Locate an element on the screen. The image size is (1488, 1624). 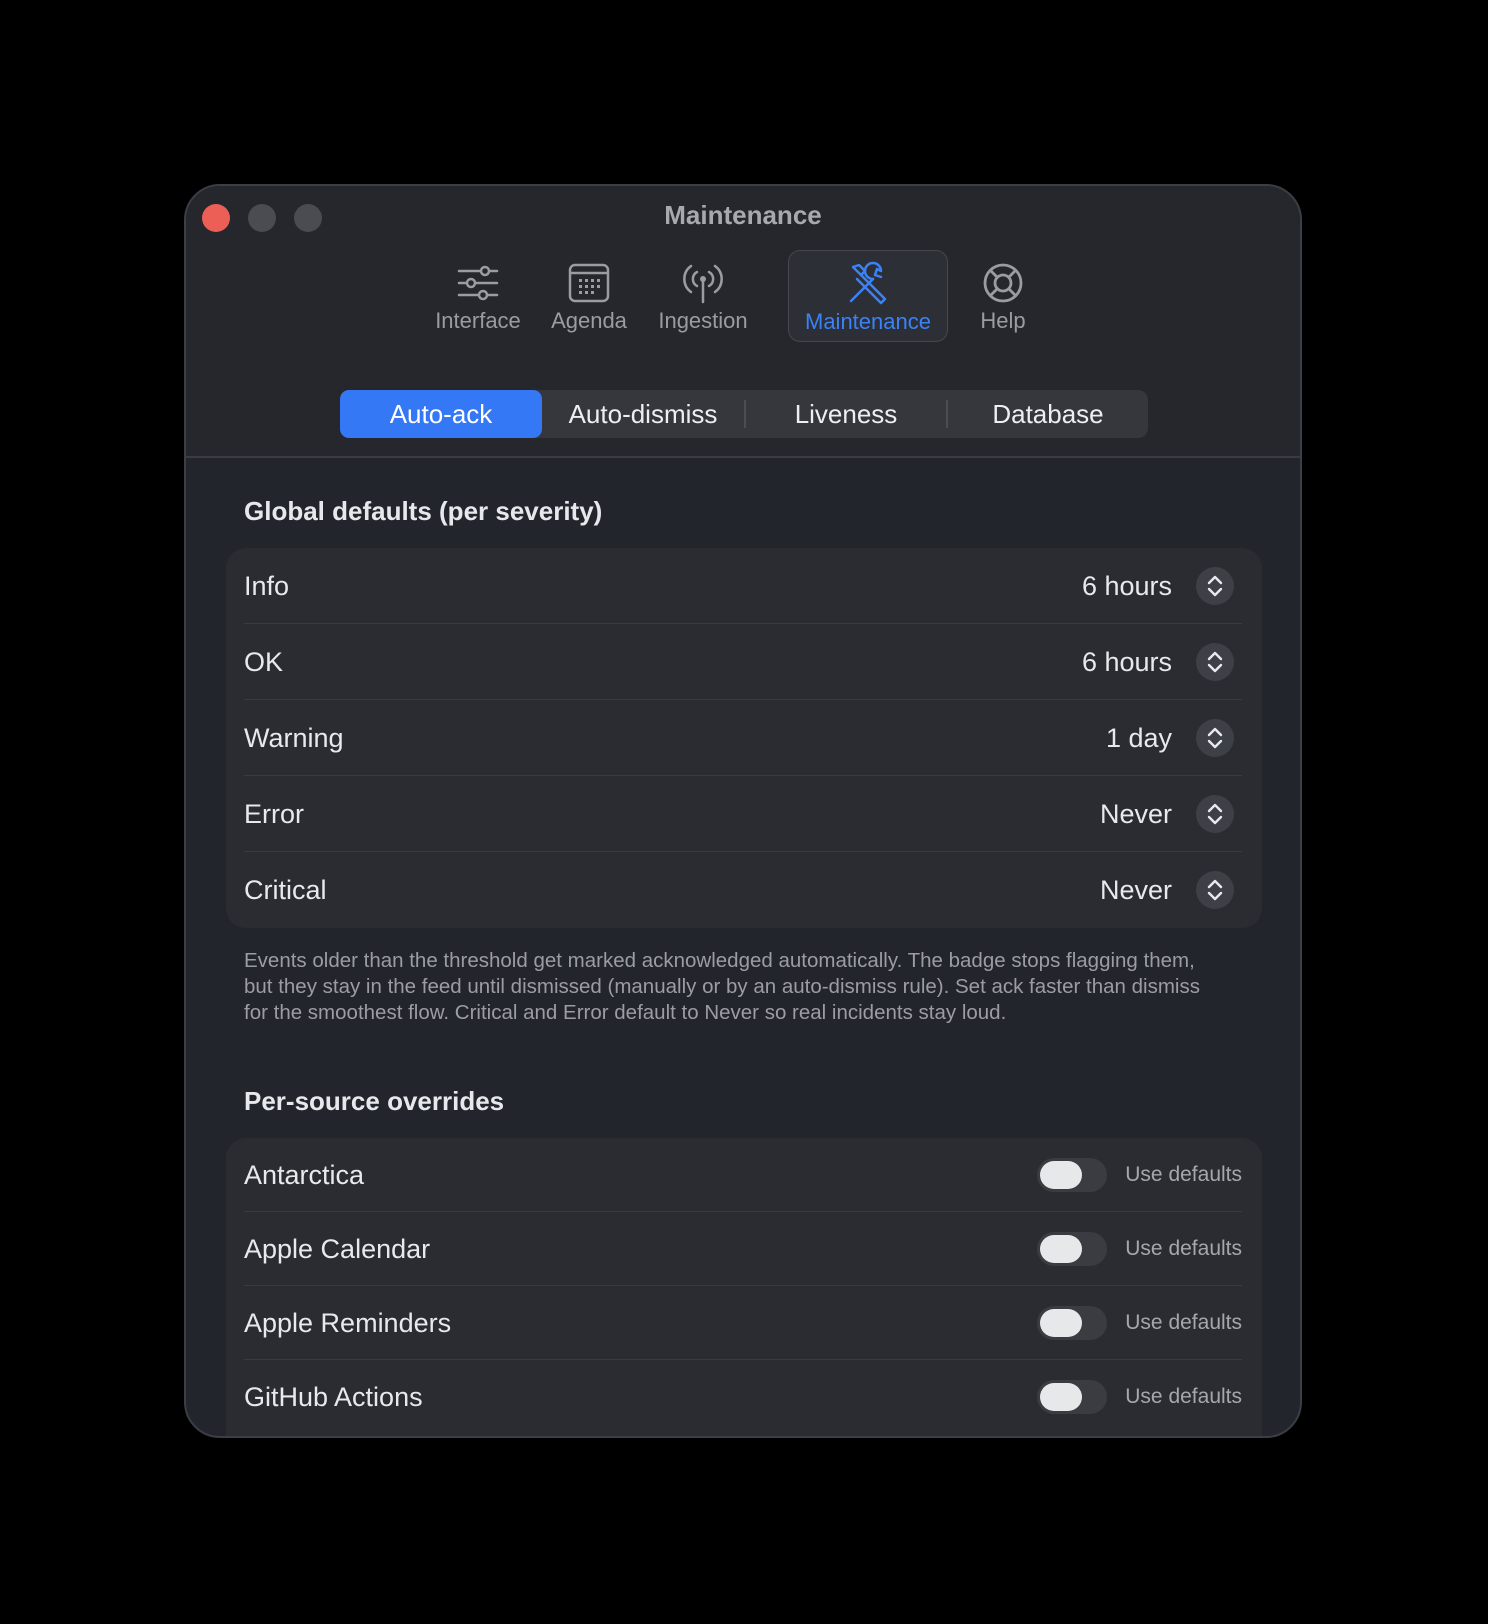
toolbar-item-label: Ingestion is located at coordinates (703, 320).